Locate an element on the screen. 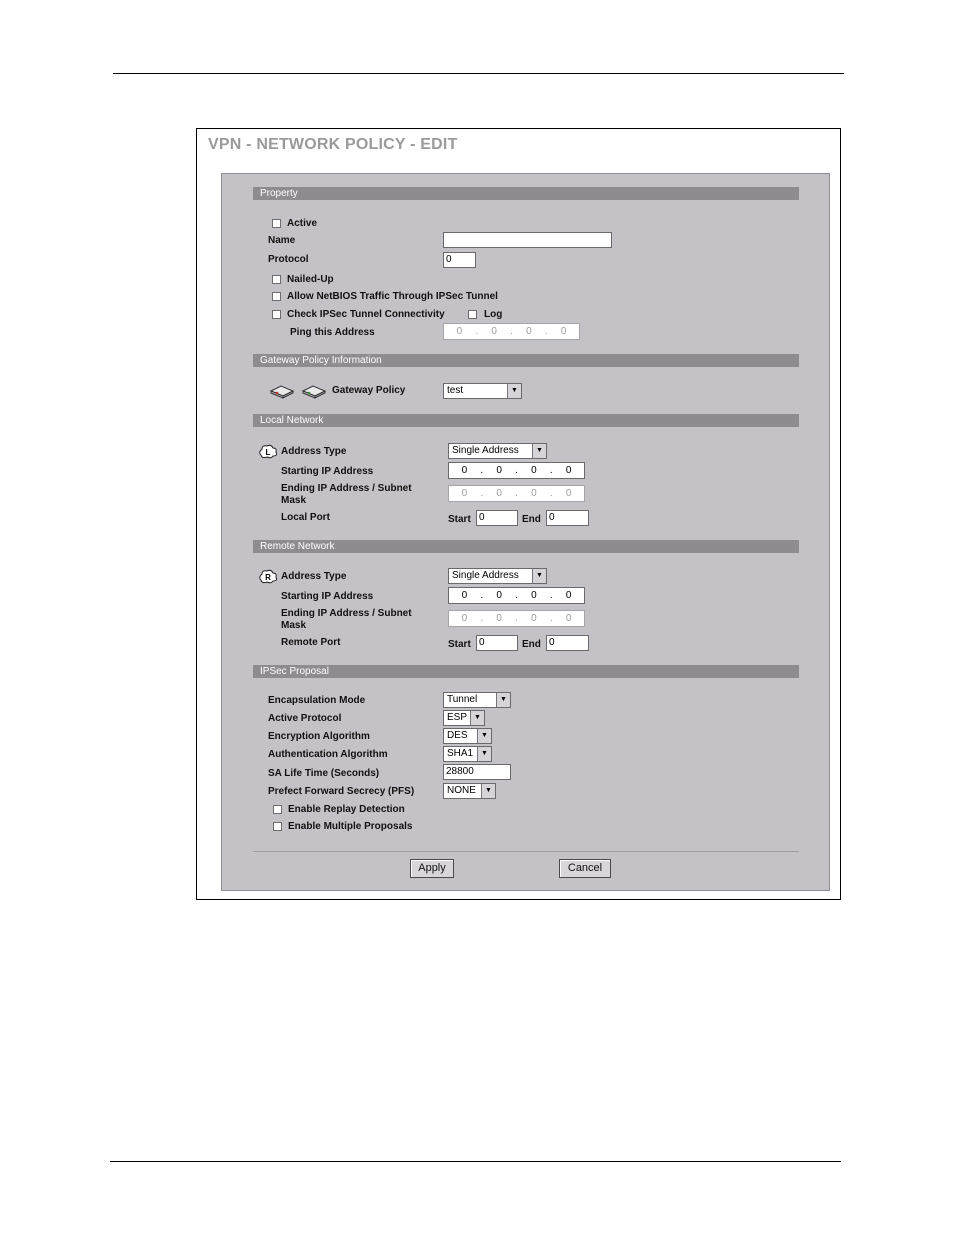 This screenshot has width=954, height=1235. replay-detection-label: Enable Replay Detection is located at coordinates (346, 809).